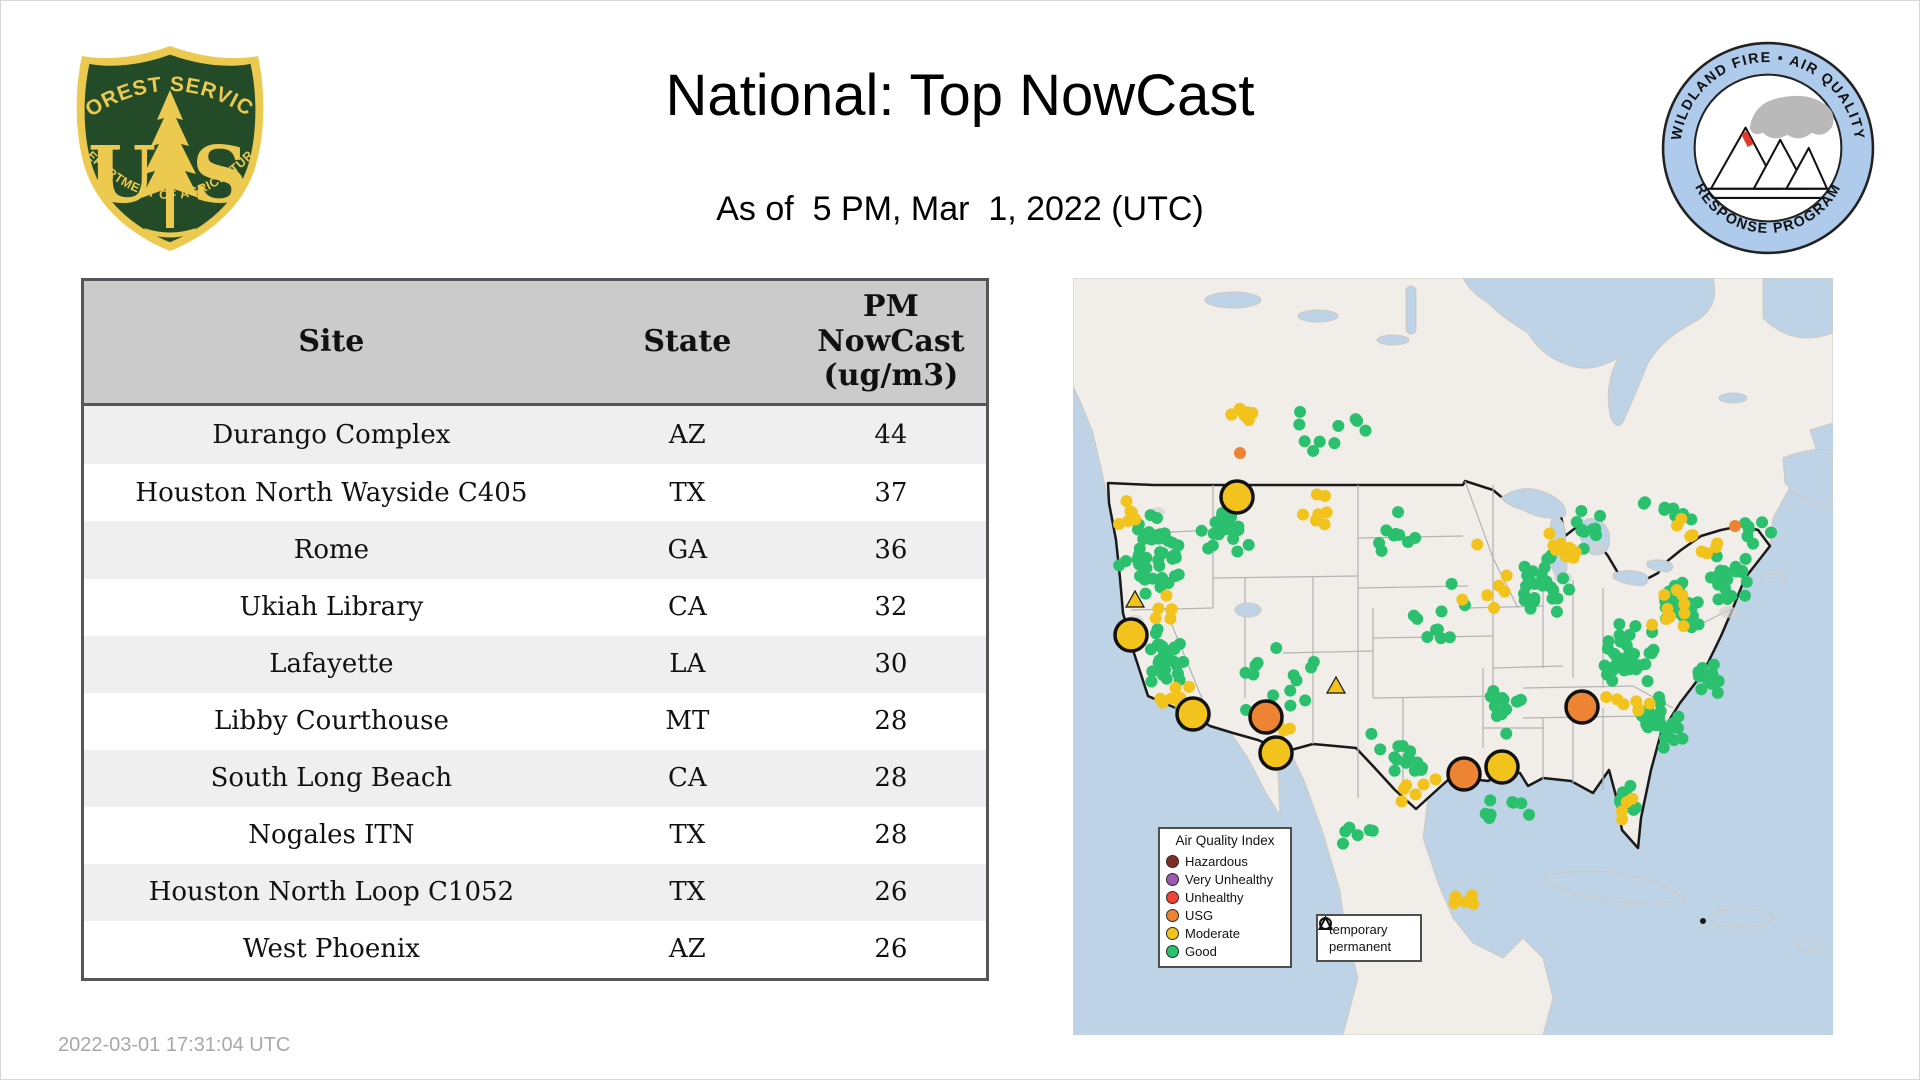  I want to click on aqi-legend-item: Unhealthy, so click(1225, 897).